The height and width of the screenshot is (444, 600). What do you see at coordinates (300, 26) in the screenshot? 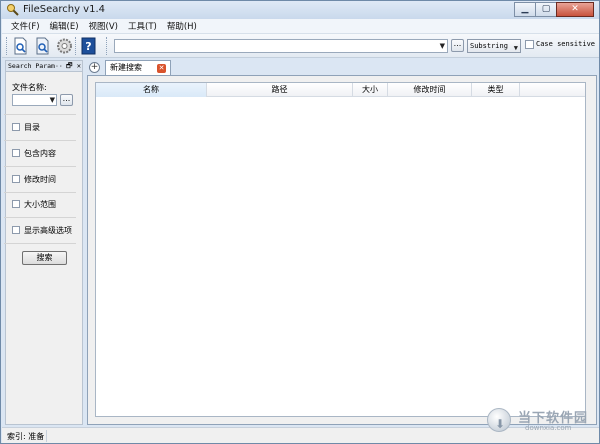
I see `menu-bar: 文件(F) 编辑(E) 视图(V) 工具(T) 帮助(H)` at bounding box center [300, 26].